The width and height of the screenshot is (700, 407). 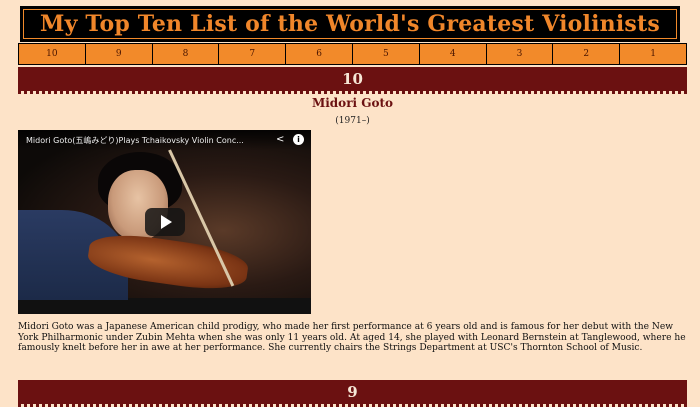 What do you see at coordinates (119, 54) in the screenshot?
I see `nav-item-9: 9` at bounding box center [119, 54].